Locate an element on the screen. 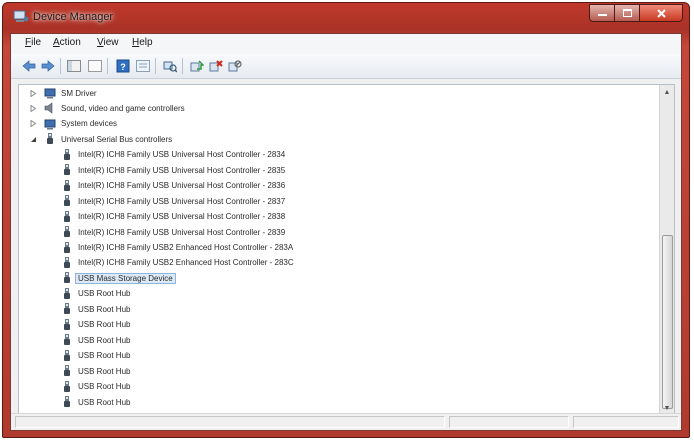 This screenshot has width=694, height=441. minimize-icon is located at coordinates (602, 15).